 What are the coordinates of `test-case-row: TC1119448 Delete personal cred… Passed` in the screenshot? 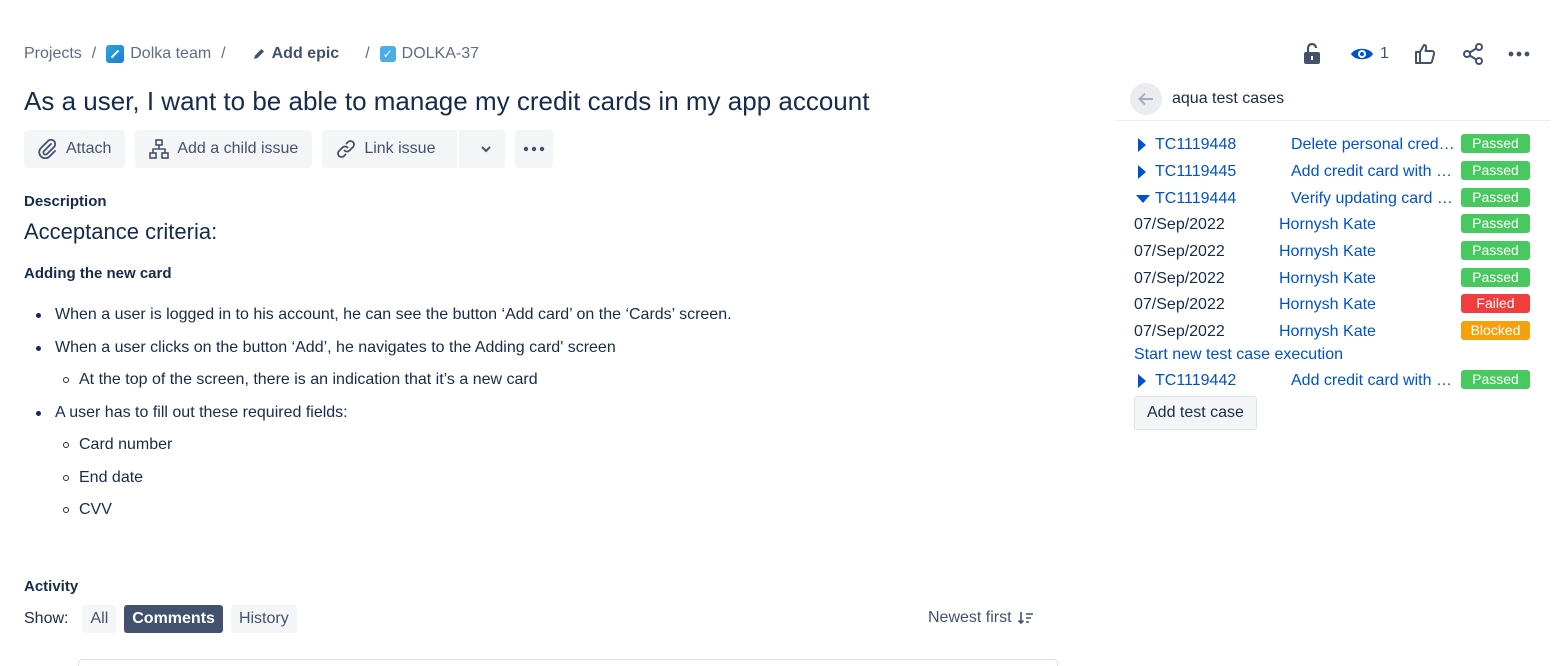 It's located at (1334, 145).